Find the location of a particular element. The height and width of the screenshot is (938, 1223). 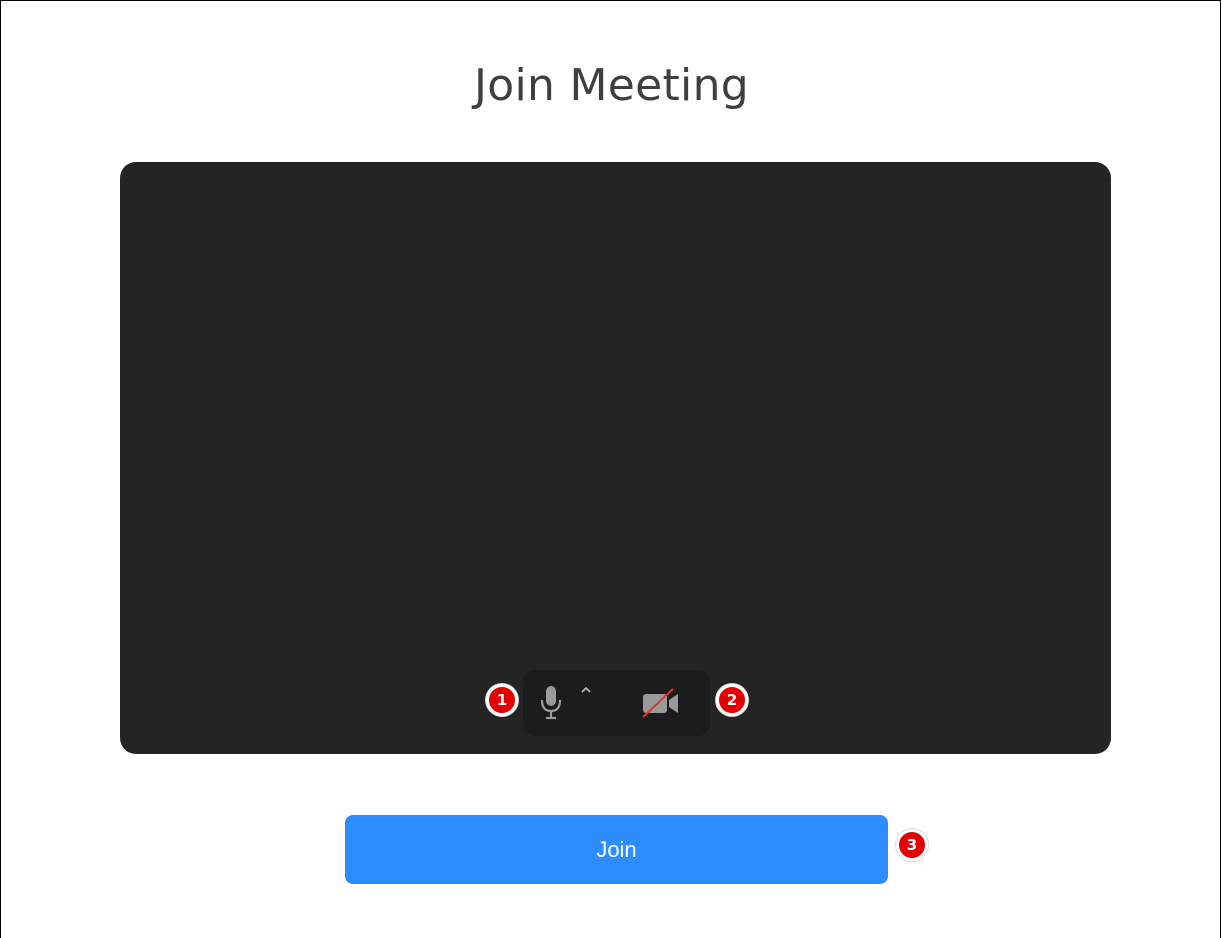

page-title: Join Meeting is located at coordinates (611, 85).